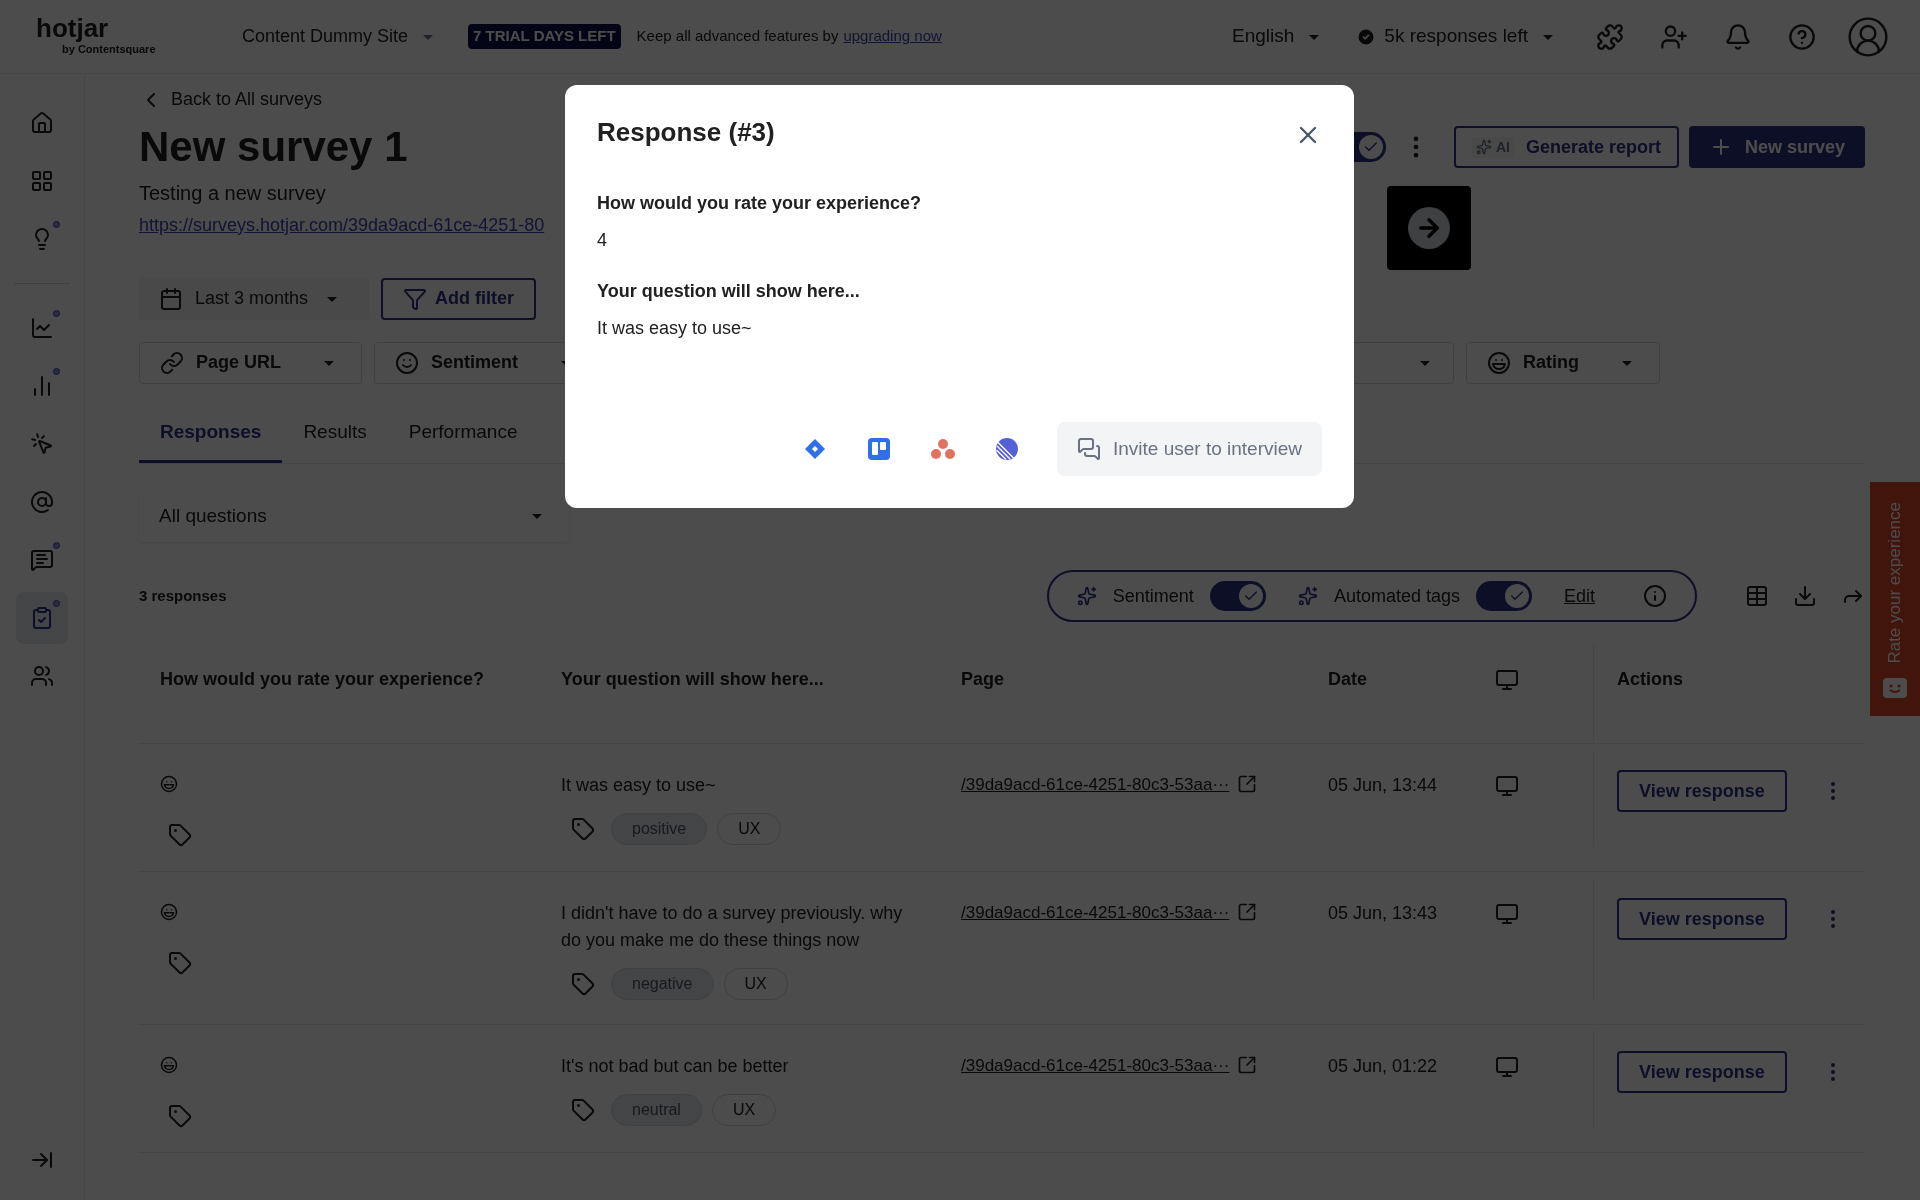 This screenshot has height=1200, width=1920. Describe the element at coordinates (686, 132) in the screenshot. I see `dialog-title: Response (#3)` at that location.